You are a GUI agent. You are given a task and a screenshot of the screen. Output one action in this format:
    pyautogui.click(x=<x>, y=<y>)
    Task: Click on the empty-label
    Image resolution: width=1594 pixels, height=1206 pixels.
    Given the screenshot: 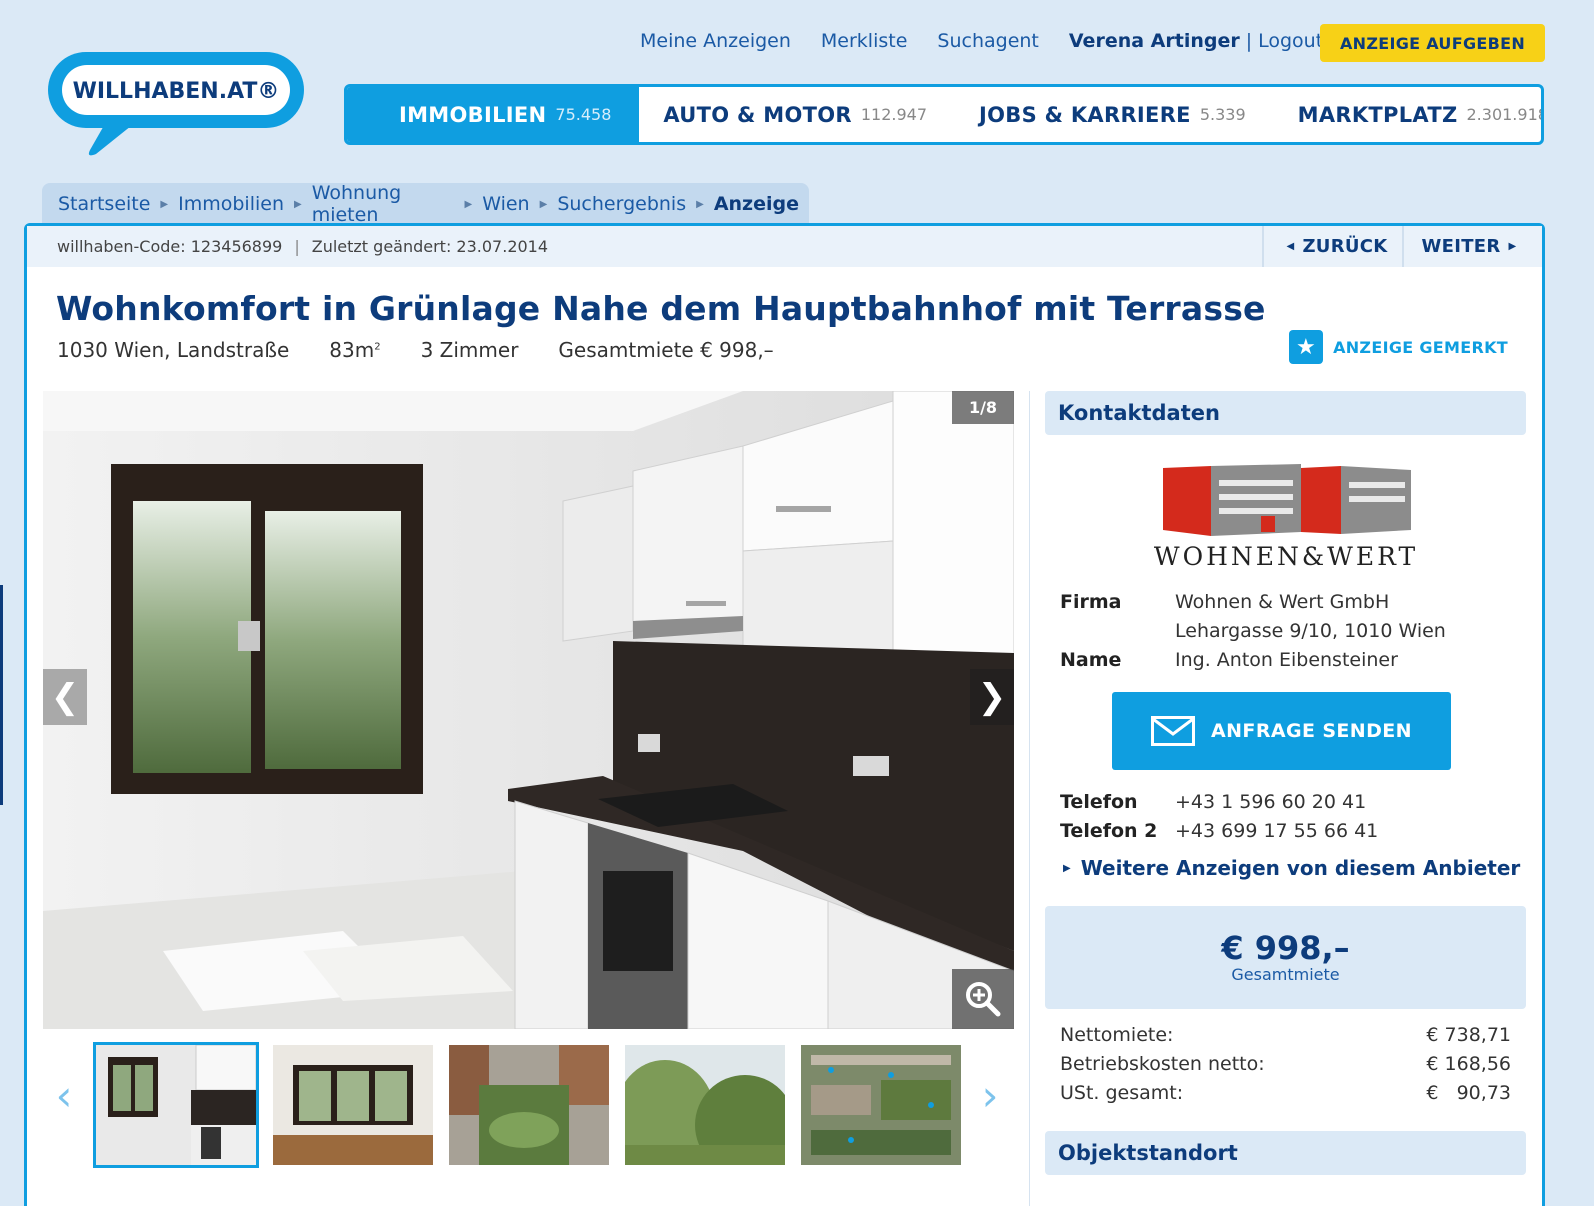 What is the action you would take?
    pyautogui.click(x=1117, y=631)
    